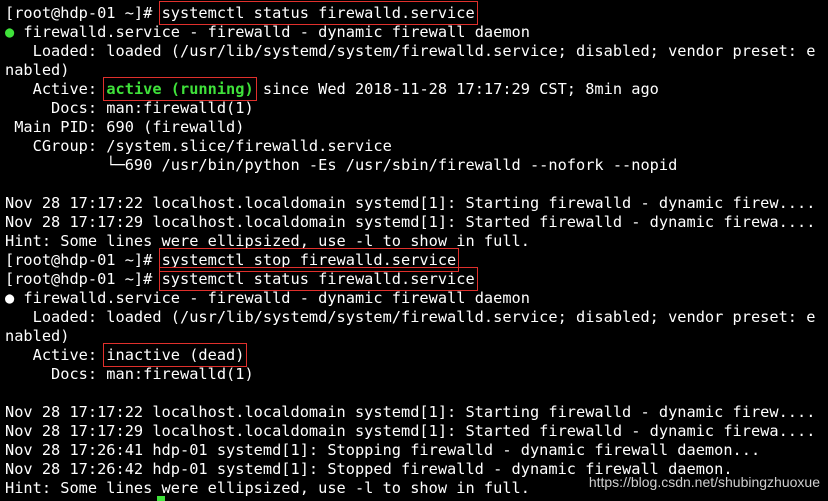 The width and height of the screenshot is (828, 501). Describe the element at coordinates (704, 482) in the screenshot. I see `watermark-url: https://blog.csdn.net/shubingzhuoxue` at that location.